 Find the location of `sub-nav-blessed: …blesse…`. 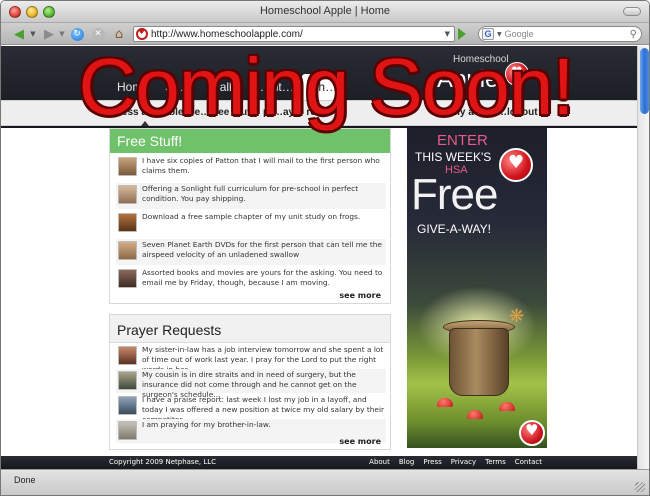

sub-nav-blessed: …blesse… is located at coordinates (184, 112).